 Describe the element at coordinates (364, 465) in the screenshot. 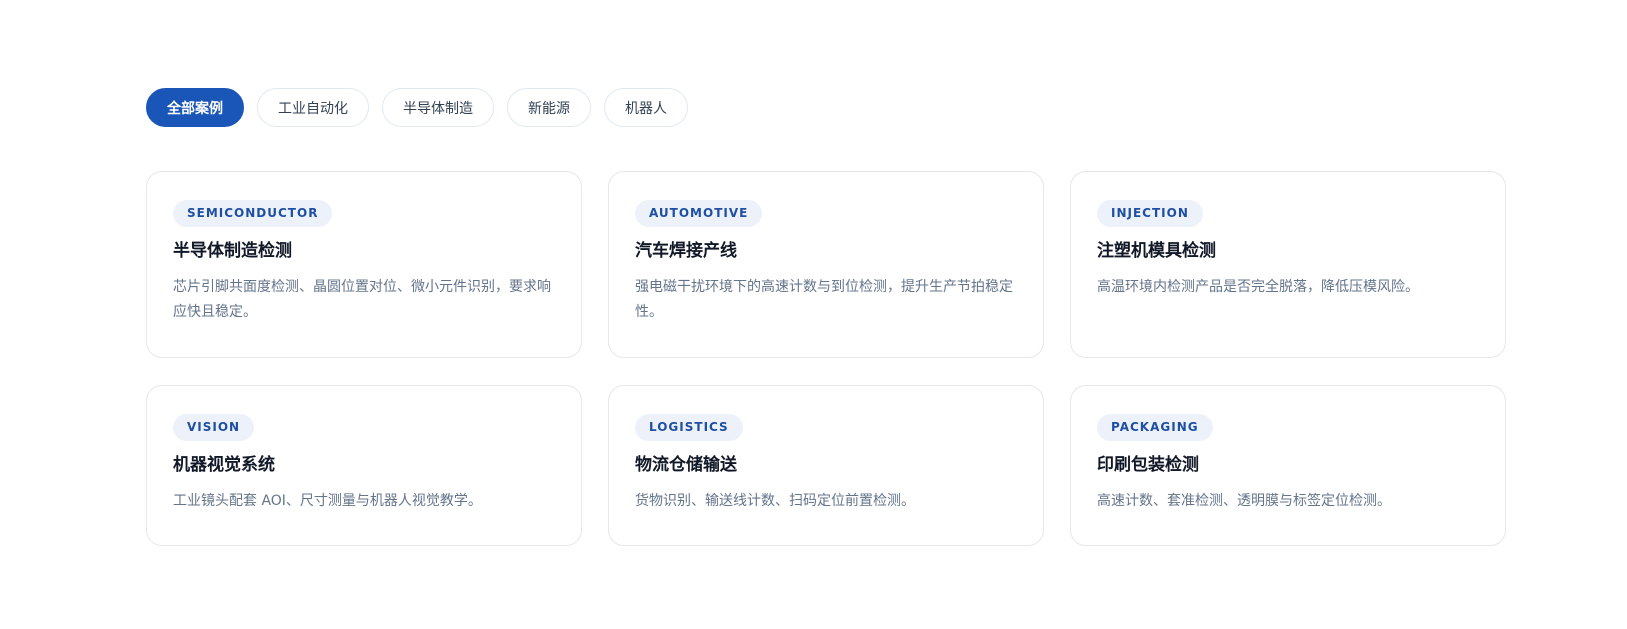

I see `case-card-vision: VISION 机器视觉系统 工业镜头配套 AOI、尺寸测量与机器人视觉教学。` at that location.